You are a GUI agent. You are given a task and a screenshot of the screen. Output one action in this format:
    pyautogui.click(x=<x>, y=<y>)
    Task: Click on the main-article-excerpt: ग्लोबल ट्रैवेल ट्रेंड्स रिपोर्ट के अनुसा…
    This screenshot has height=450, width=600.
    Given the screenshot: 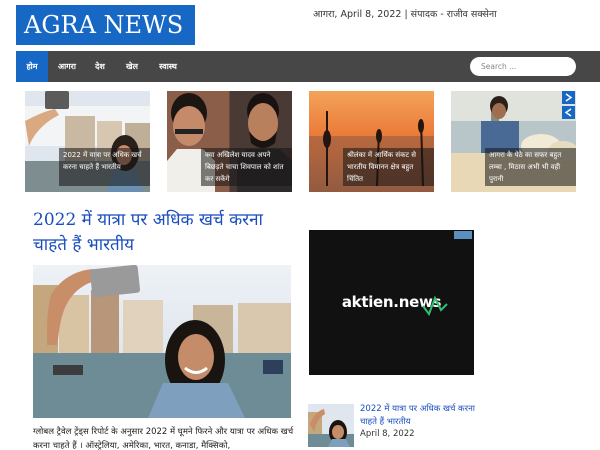 What is the action you would take?
    pyautogui.click(x=163, y=438)
    